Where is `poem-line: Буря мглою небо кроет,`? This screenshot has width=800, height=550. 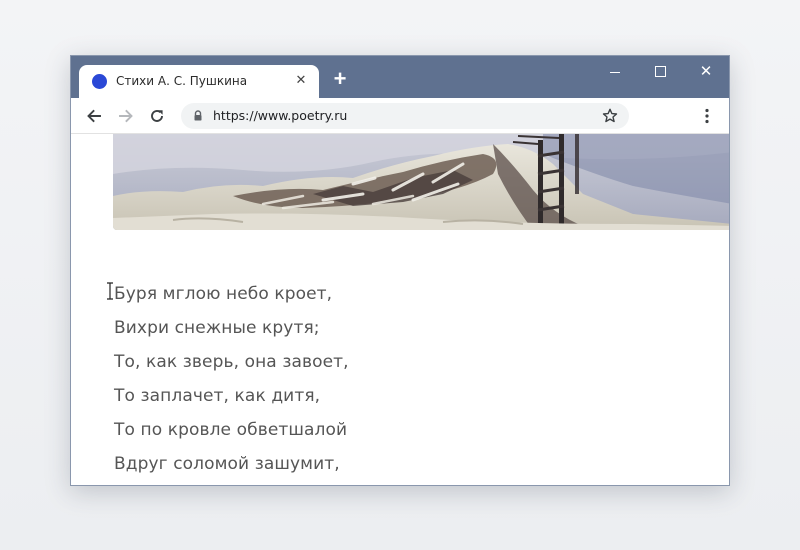 poem-line: Буря мглою небо кроет, is located at coordinates (223, 294).